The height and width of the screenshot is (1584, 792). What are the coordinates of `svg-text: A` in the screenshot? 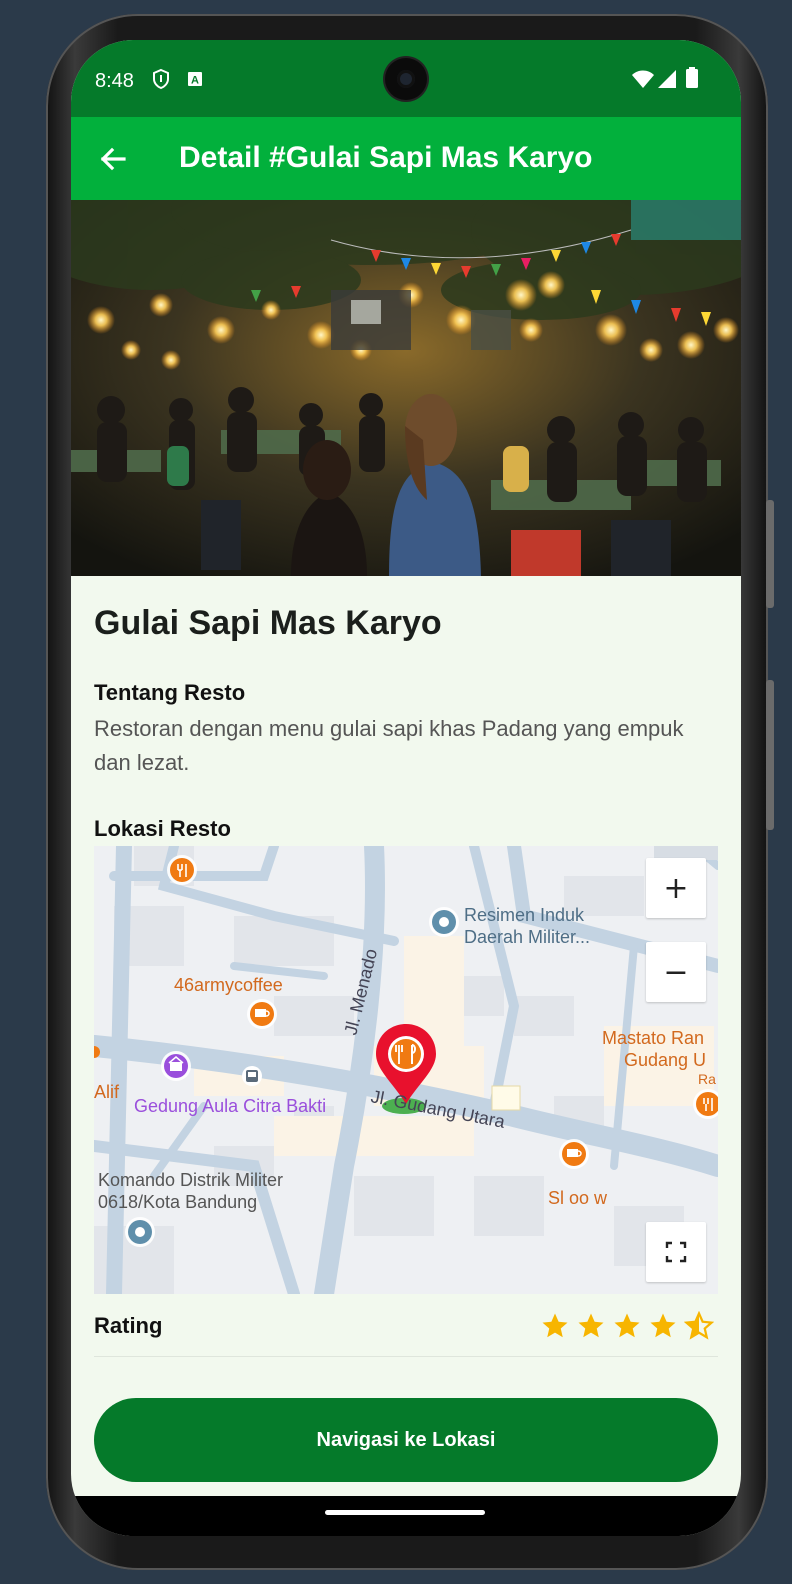 It's located at (195, 81).